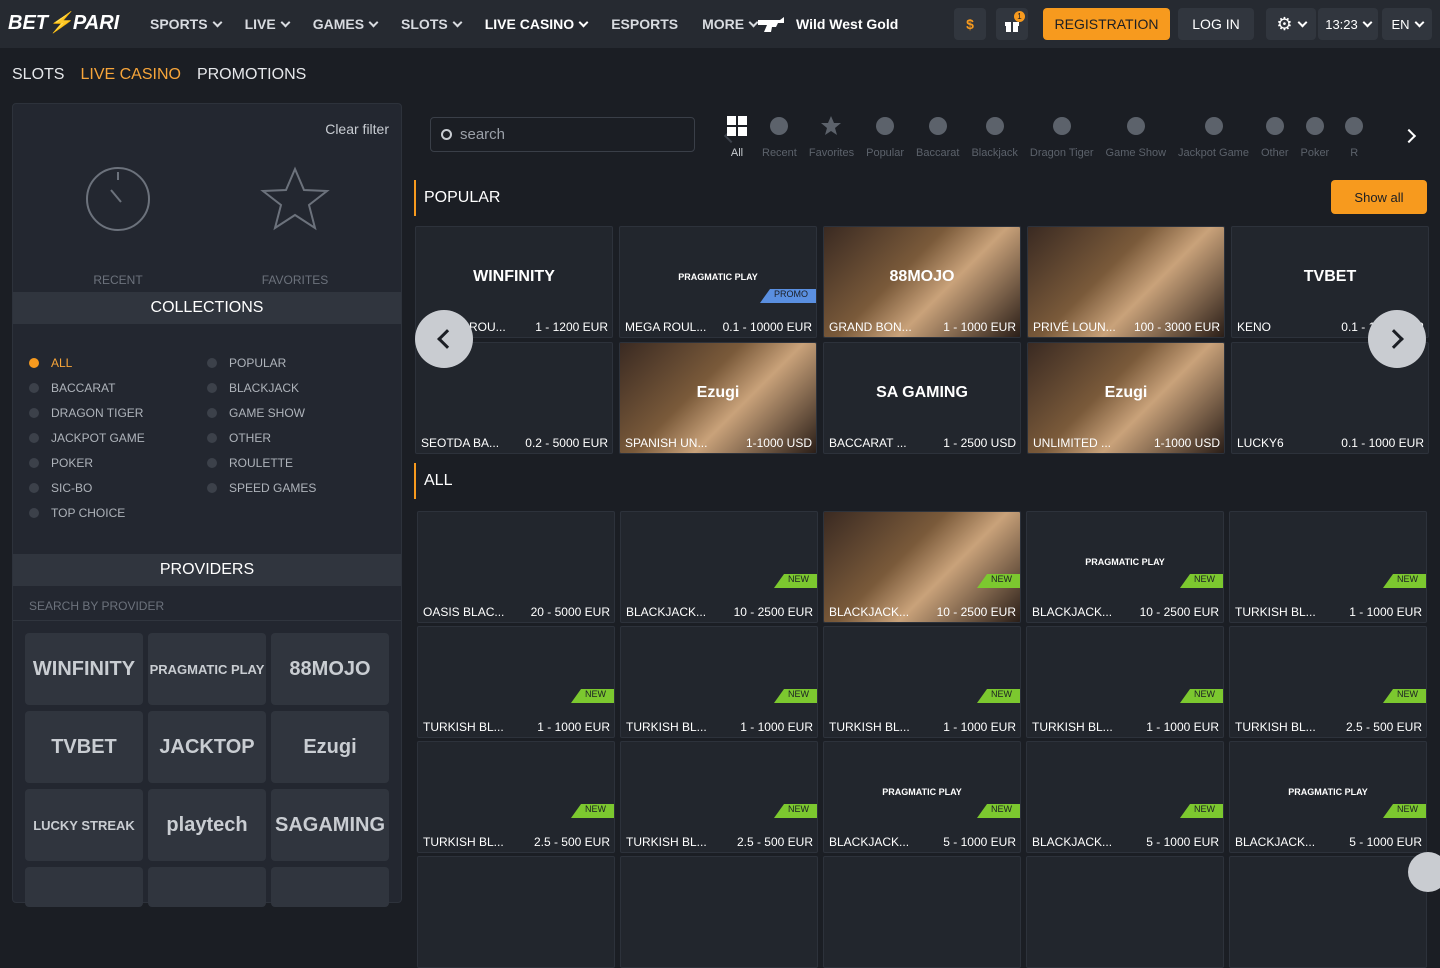  I want to click on collection-popular: POPULAR, so click(246, 363).